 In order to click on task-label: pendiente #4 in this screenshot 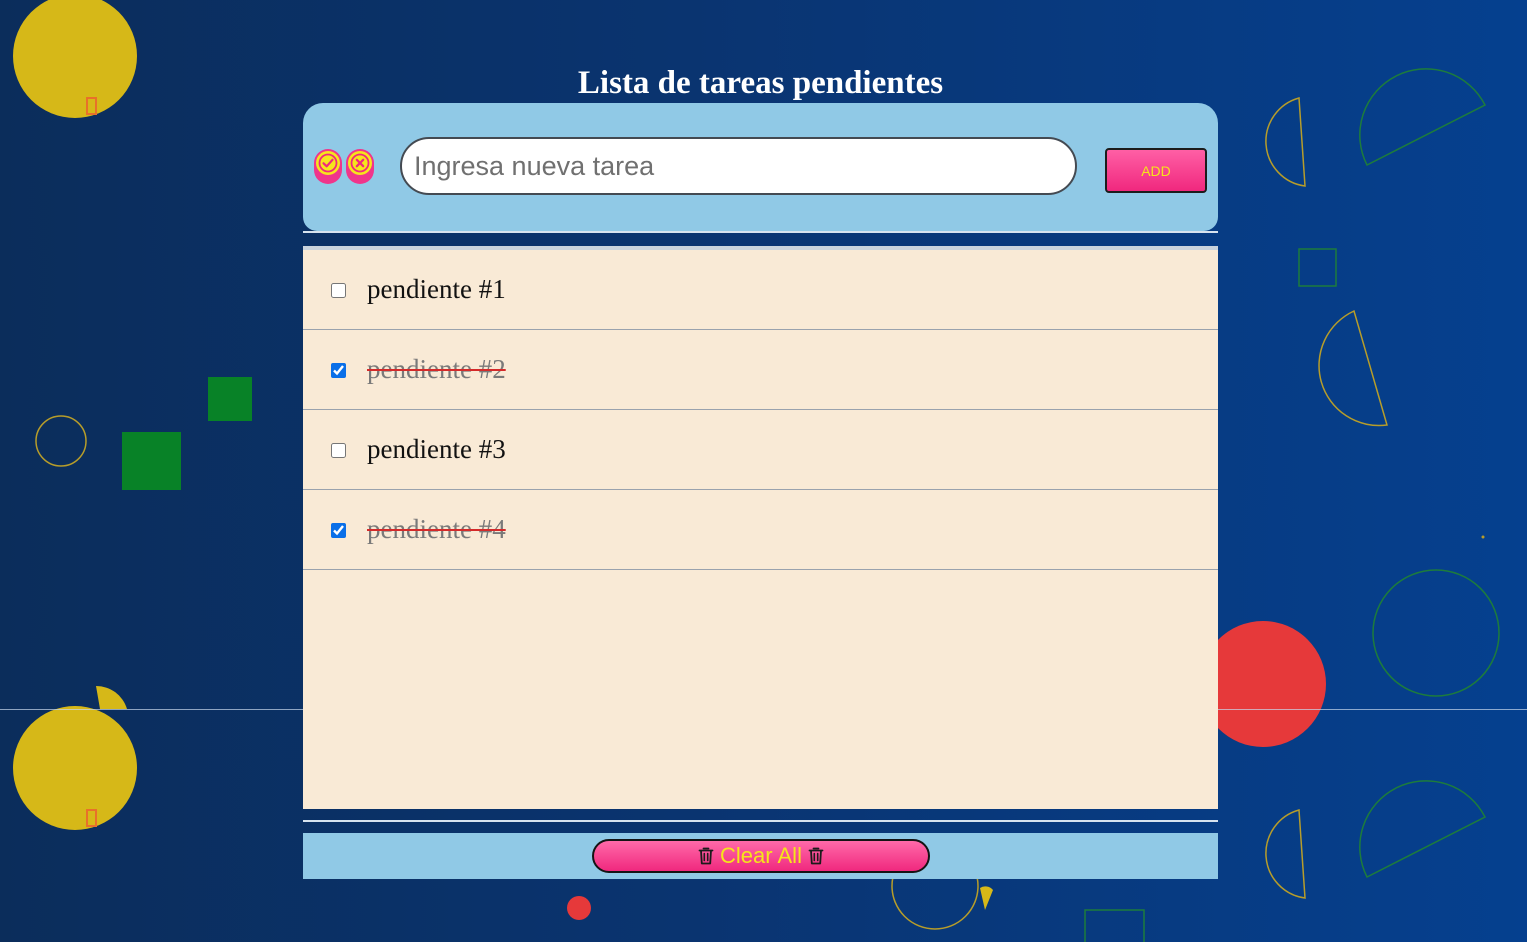, I will do `click(436, 529)`.